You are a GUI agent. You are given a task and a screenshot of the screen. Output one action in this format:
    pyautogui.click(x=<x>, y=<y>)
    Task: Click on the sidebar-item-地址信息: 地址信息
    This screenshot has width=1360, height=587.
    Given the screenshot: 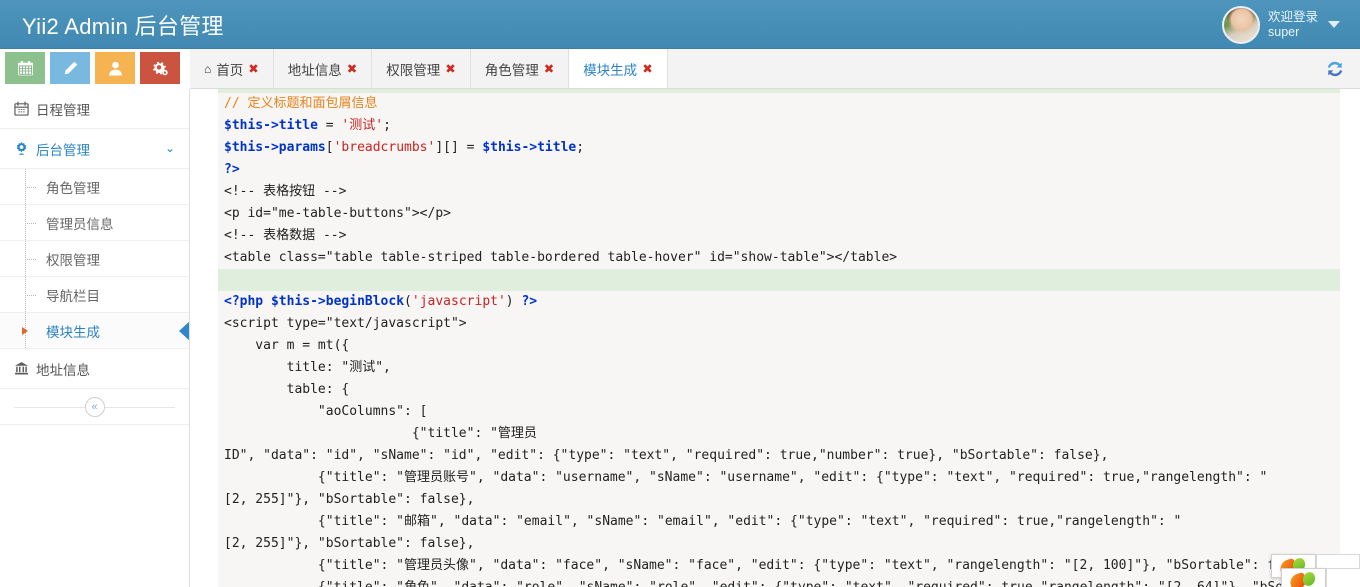 What is the action you would take?
    pyautogui.click(x=94, y=369)
    